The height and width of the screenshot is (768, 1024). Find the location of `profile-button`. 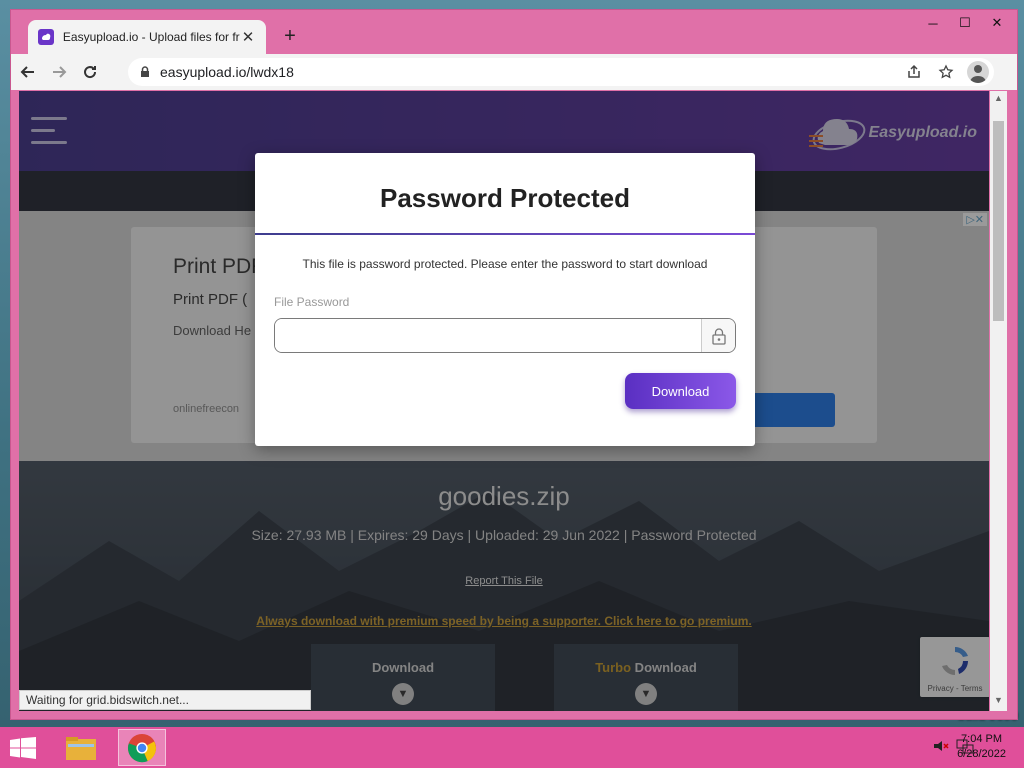

profile-button is located at coordinates (978, 72).